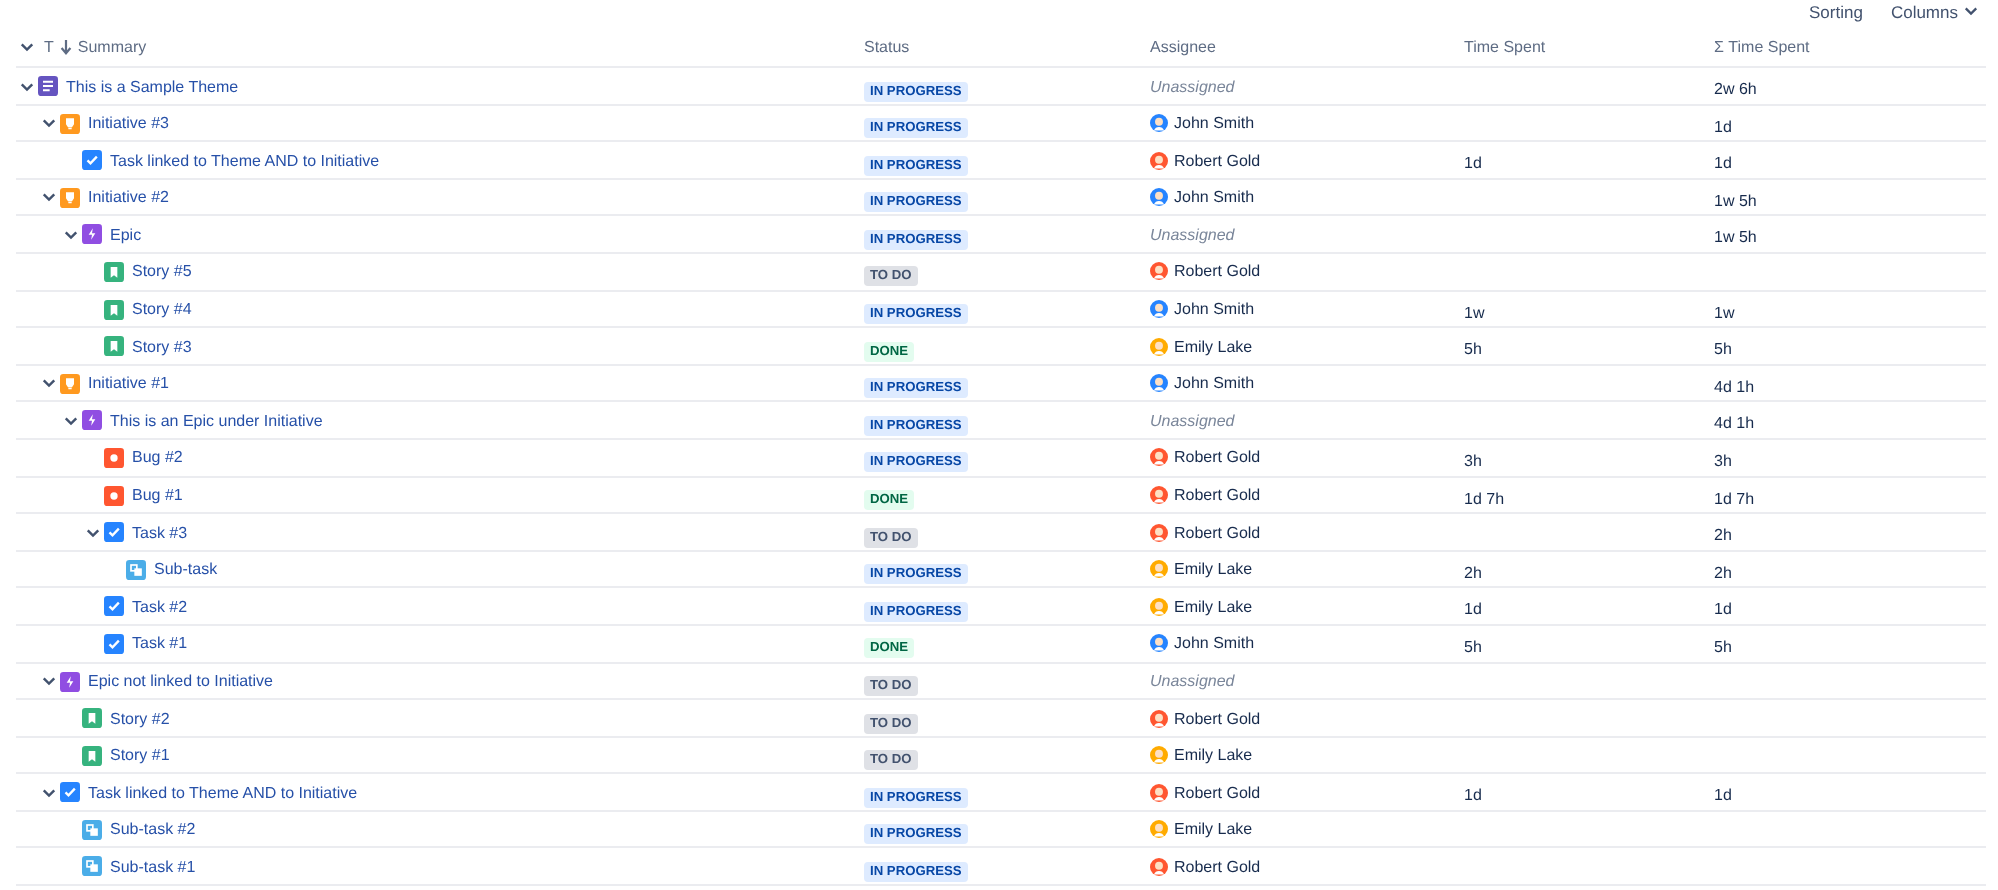 The height and width of the screenshot is (890, 1998). I want to click on issue-link: This is an Epic under Initiative, so click(216, 420).